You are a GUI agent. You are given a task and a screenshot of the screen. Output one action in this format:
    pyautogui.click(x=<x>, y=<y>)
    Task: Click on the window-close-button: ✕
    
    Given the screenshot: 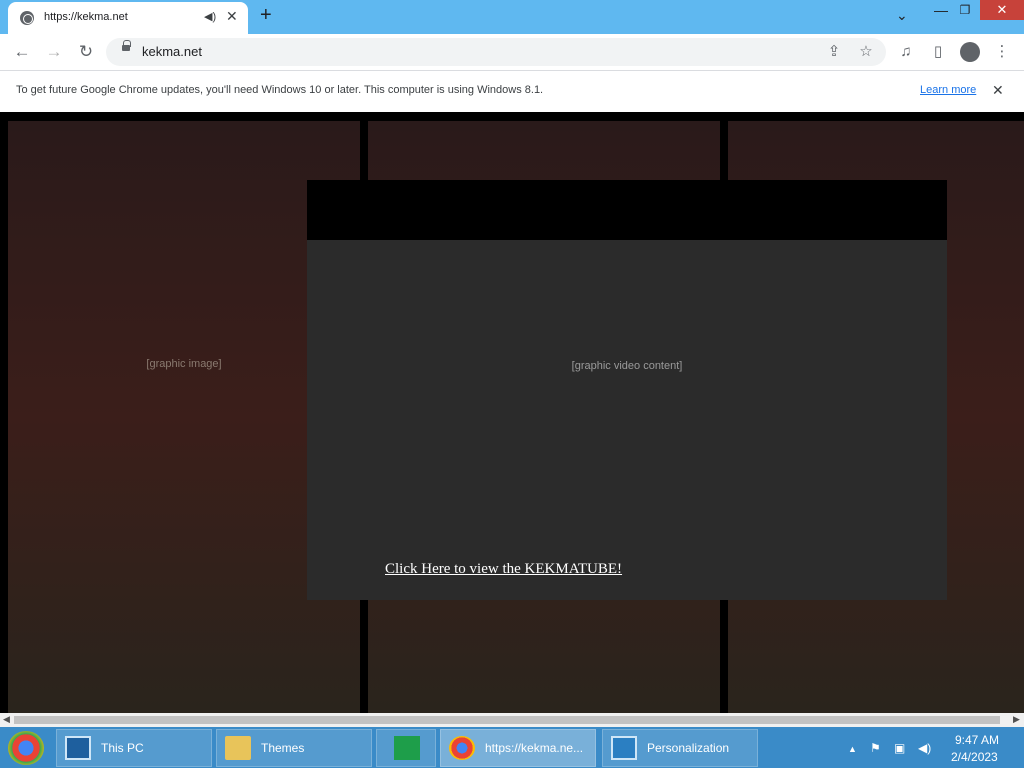 What is the action you would take?
    pyautogui.click(x=1002, y=10)
    